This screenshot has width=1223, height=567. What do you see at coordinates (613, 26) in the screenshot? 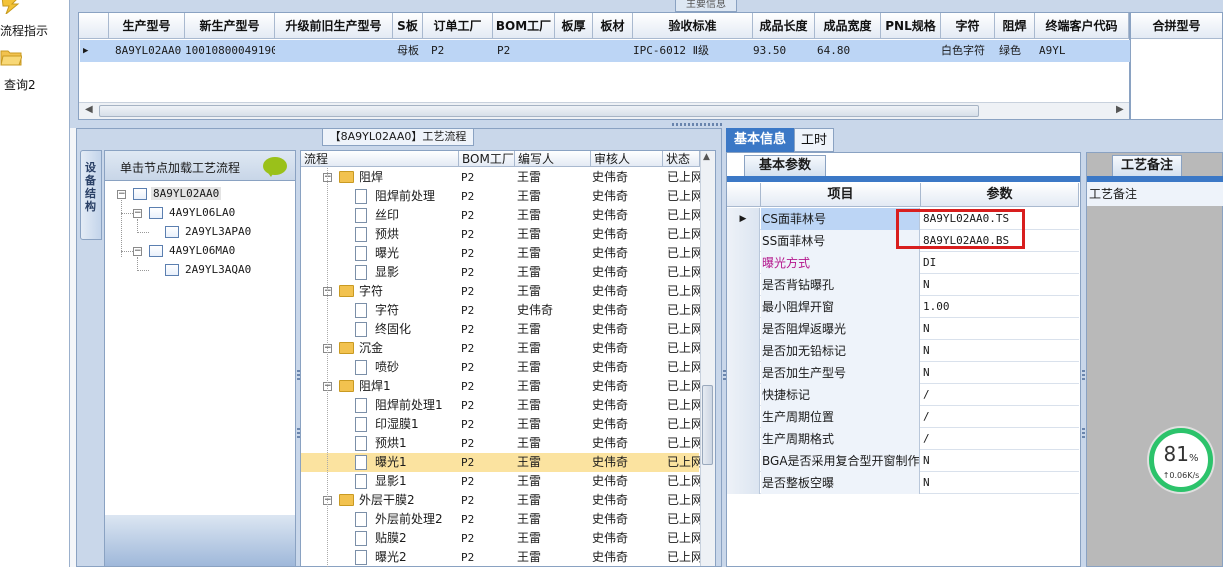
I see `col-header: 板材` at bounding box center [613, 26].